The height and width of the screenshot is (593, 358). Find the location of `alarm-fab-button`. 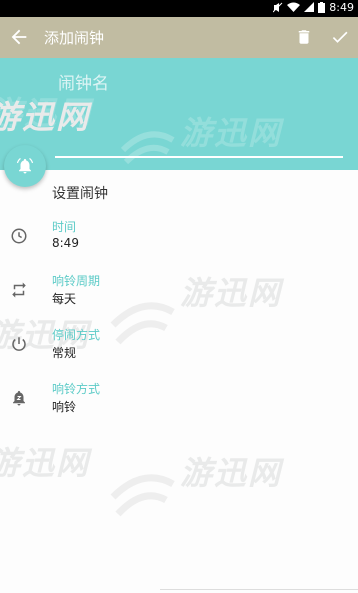

alarm-fab-button is located at coordinates (25, 166).